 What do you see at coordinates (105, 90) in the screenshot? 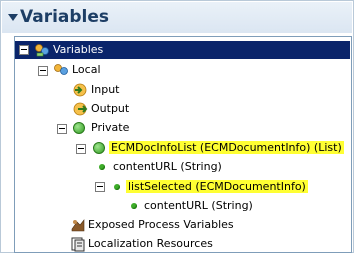
I see `tree-item-input: Input` at bounding box center [105, 90].